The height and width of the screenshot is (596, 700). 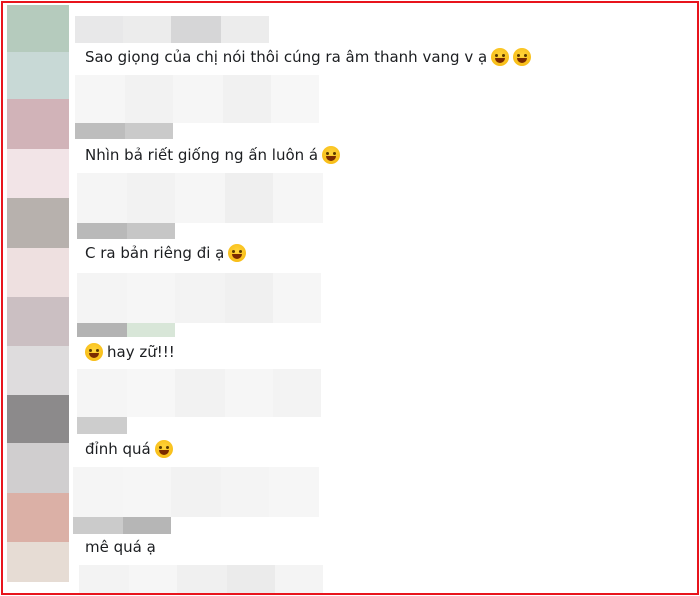 What do you see at coordinates (237, 253) in the screenshot?
I see `loudly-crying-icon` at bounding box center [237, 253].